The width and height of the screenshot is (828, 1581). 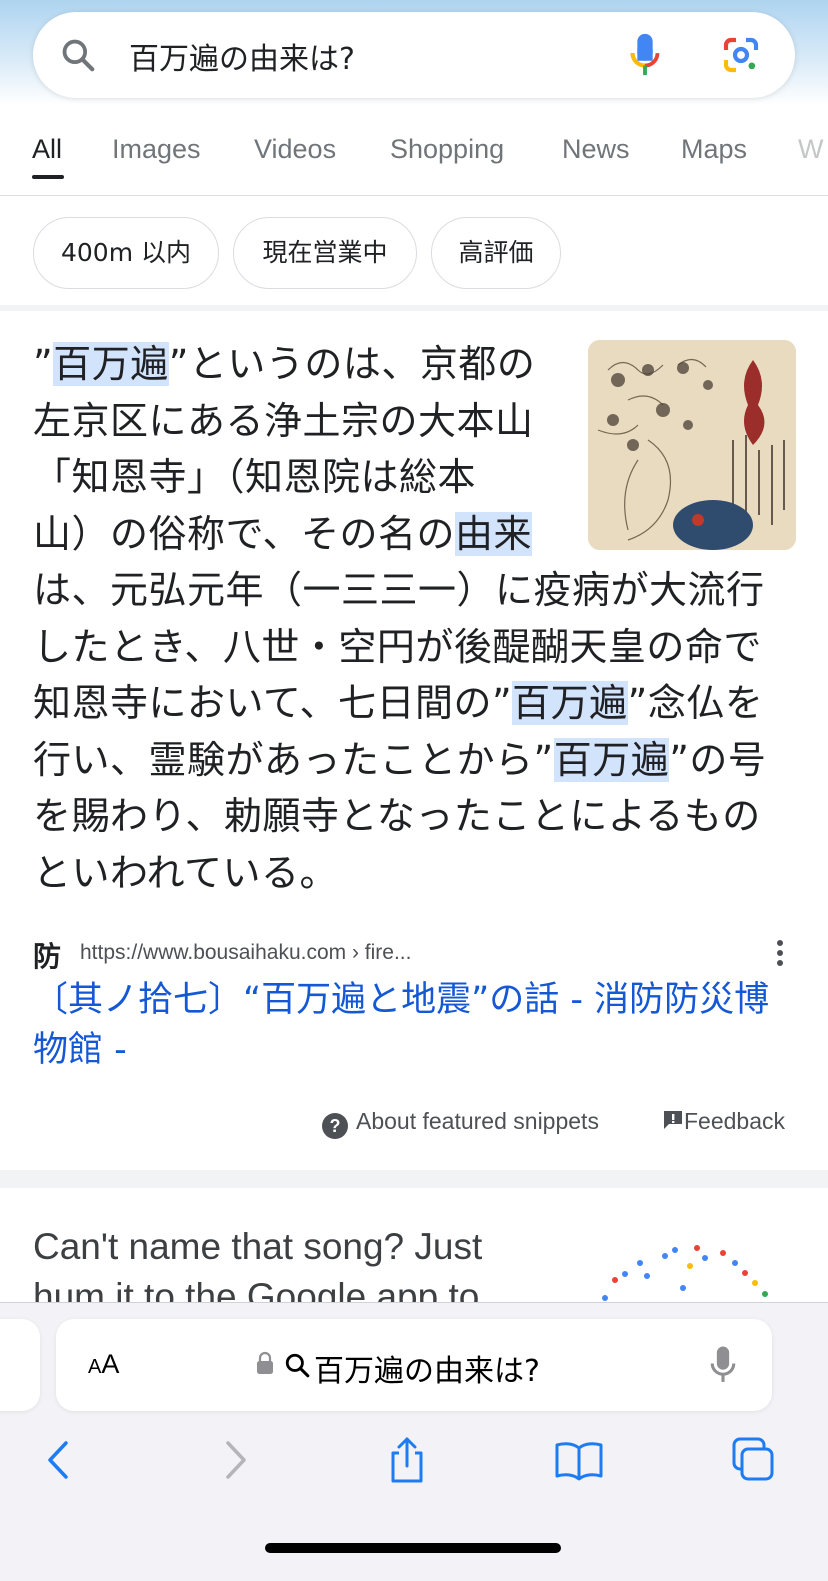 I want to click on back-icon, so click(x=61, y=1460).